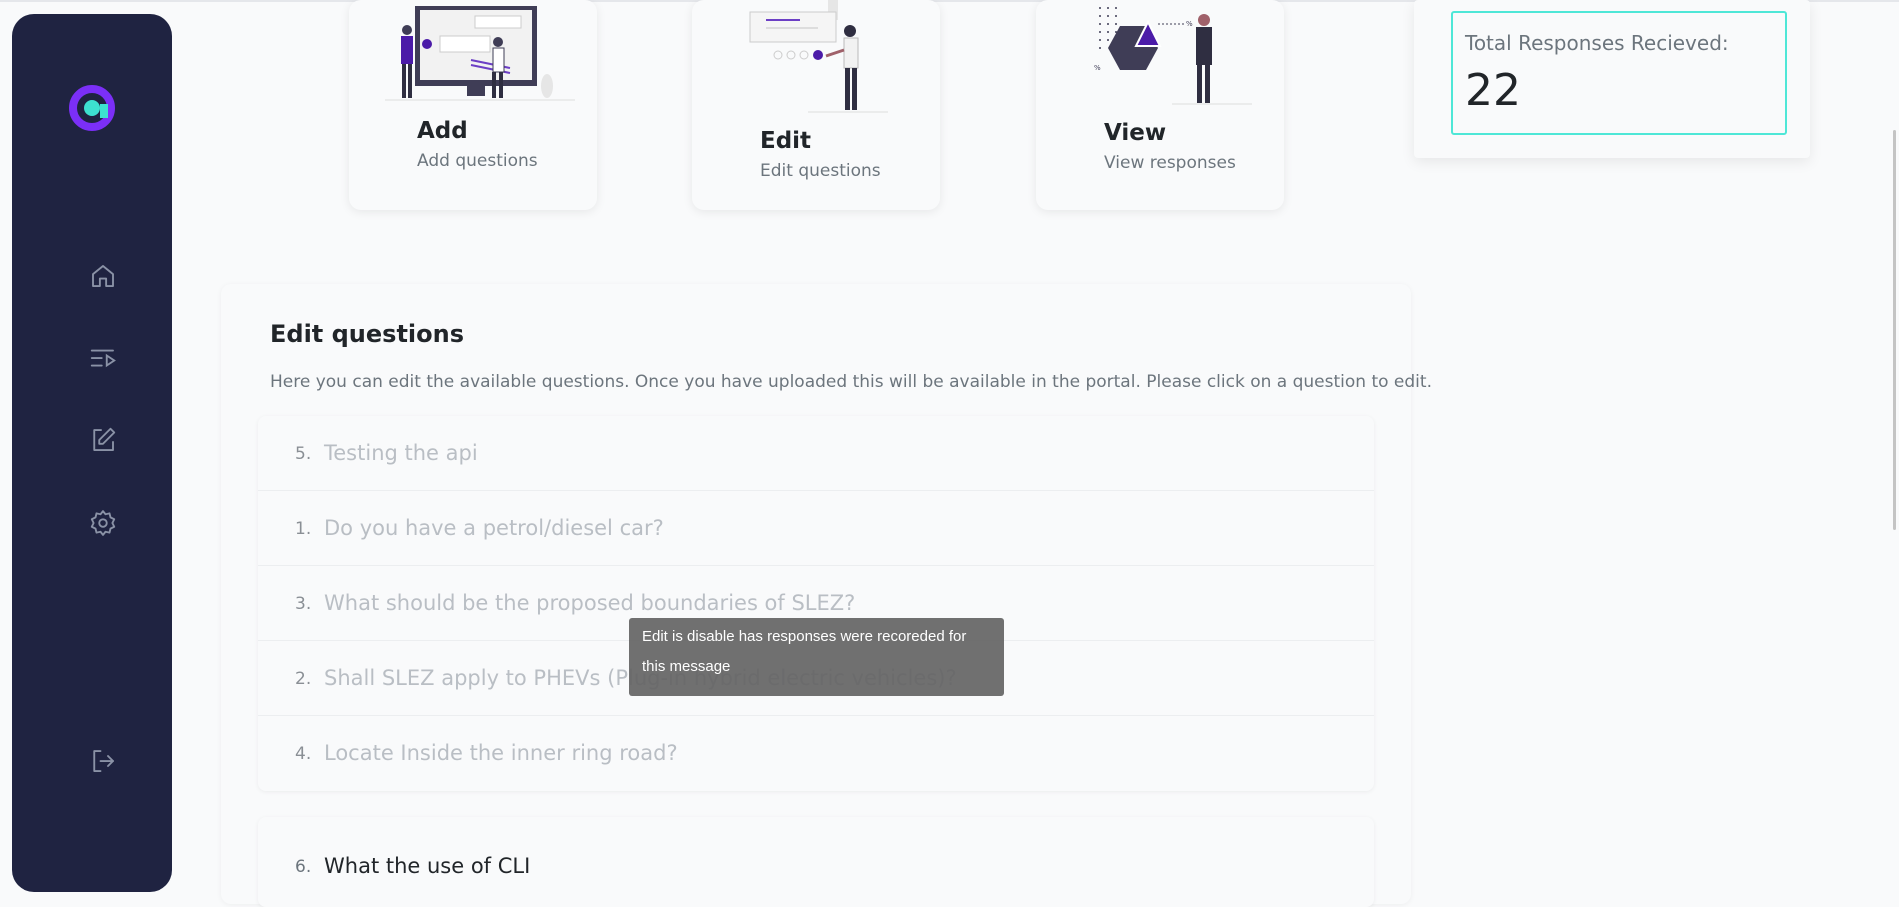 This screenshot has height=907, width=1899. I want to click on card-subtitle: Add questions, so click(477, 161).